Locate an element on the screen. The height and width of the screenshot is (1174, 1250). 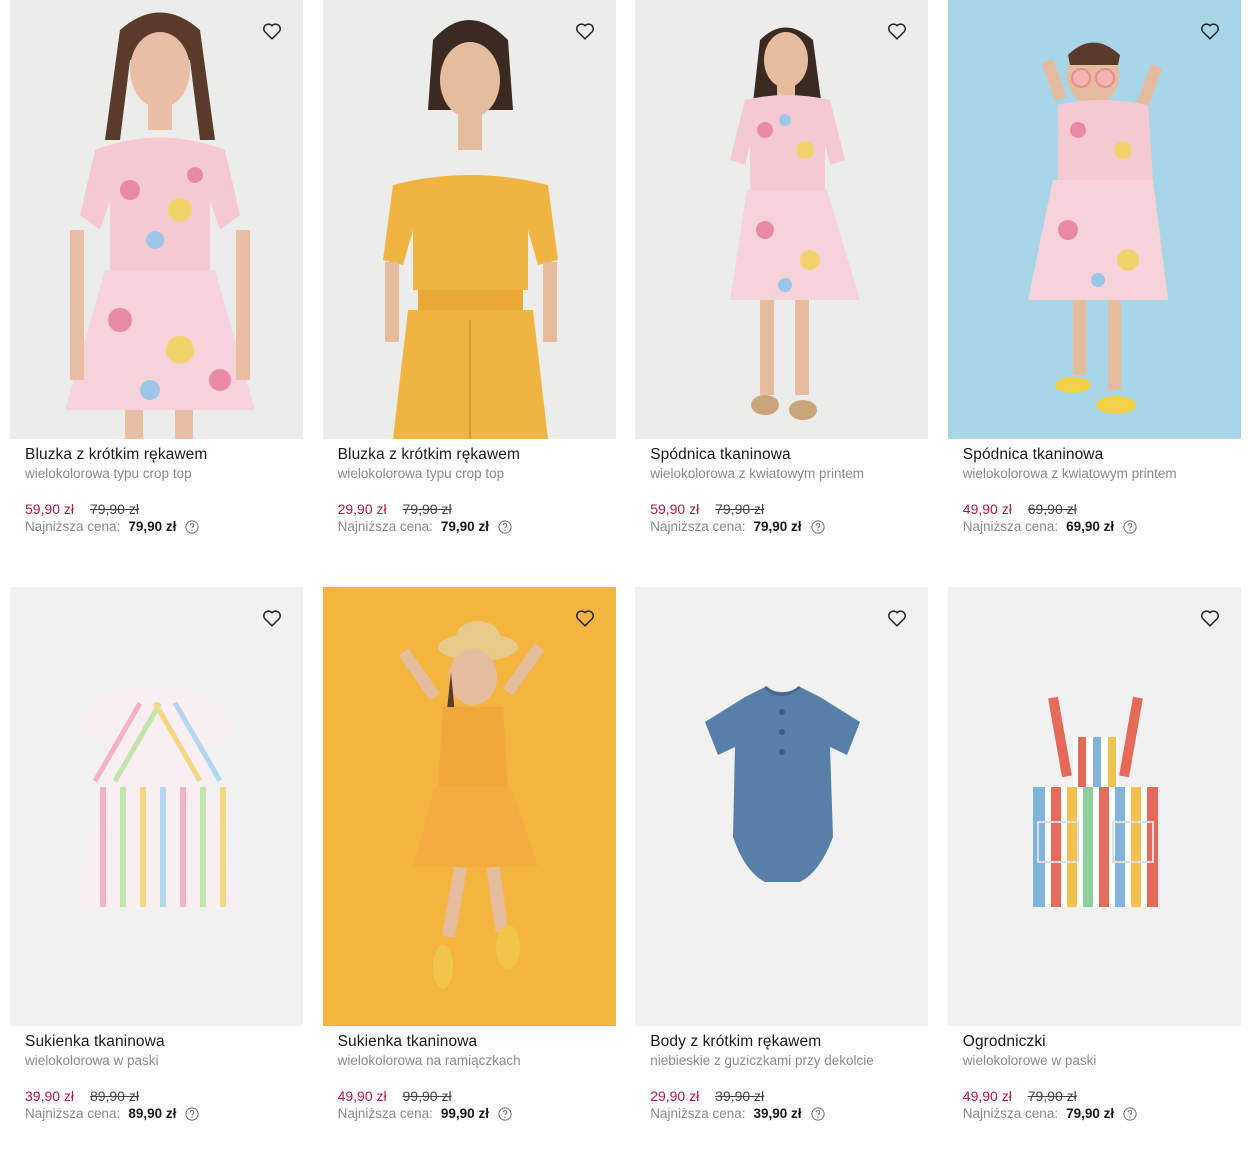
product-subtitle: niebieskie z guziczkami przy dekolcie is located at coordinates (762, 1060).